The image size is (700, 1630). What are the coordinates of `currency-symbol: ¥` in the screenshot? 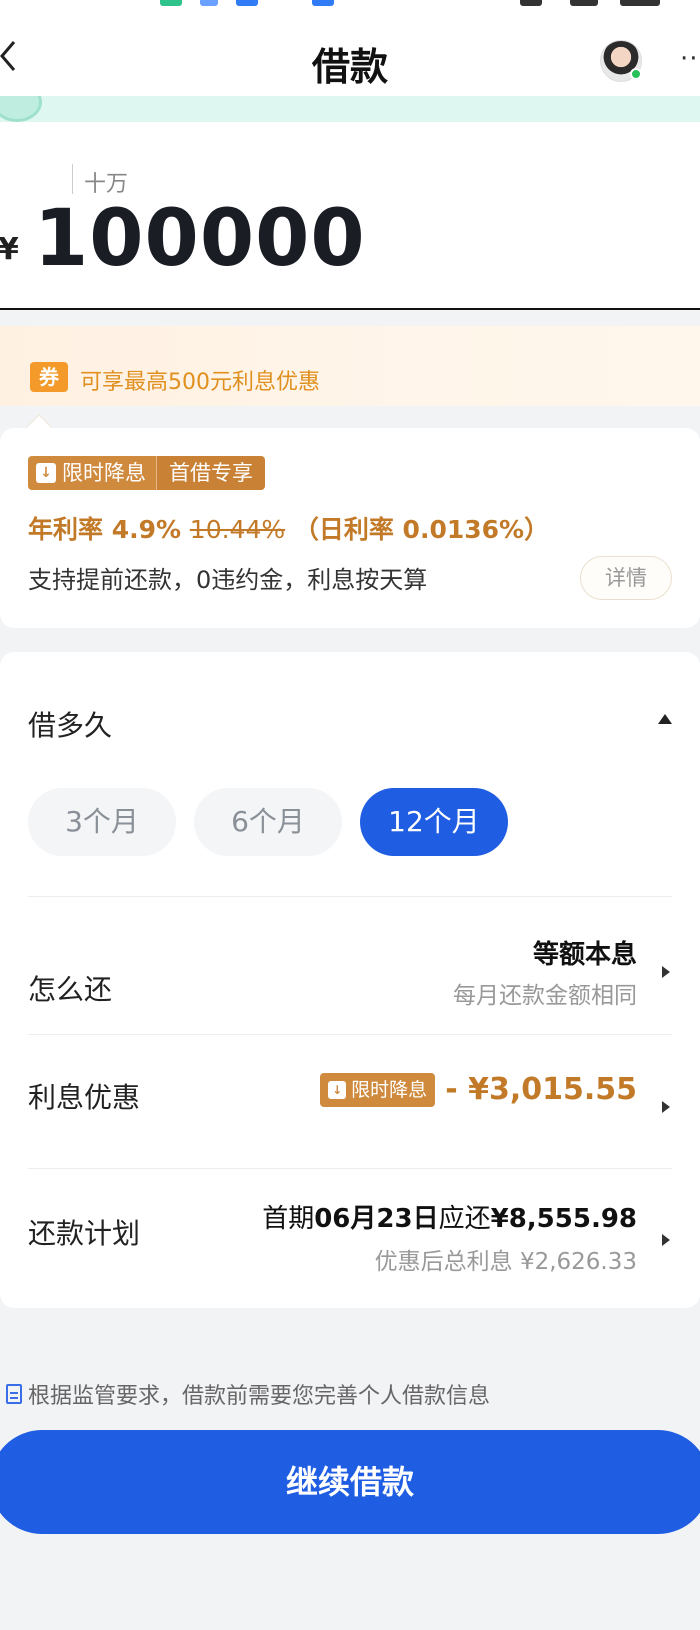 It's located at (9, 249).